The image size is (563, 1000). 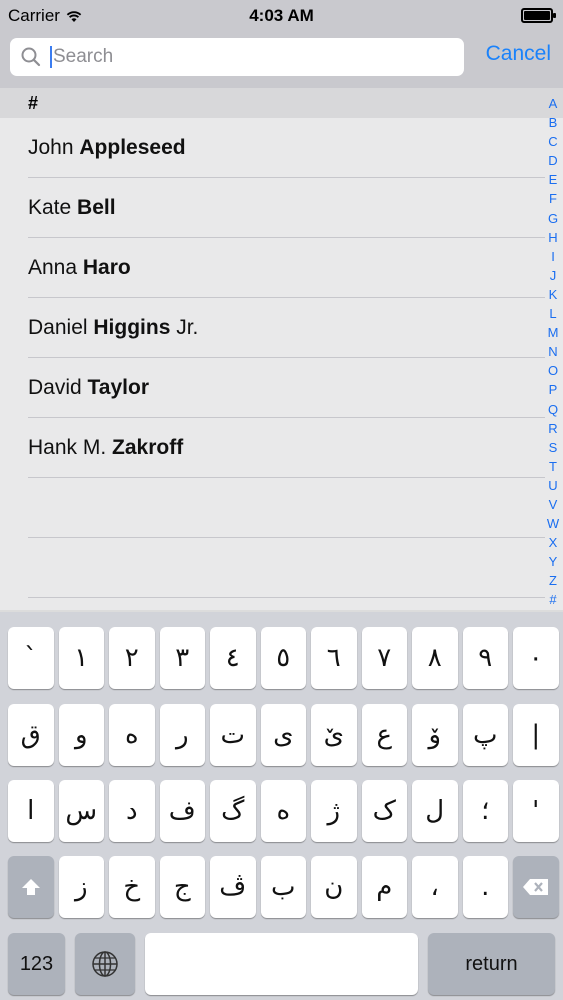 I want to click on key-row4: ., so click(x=485, y=887).